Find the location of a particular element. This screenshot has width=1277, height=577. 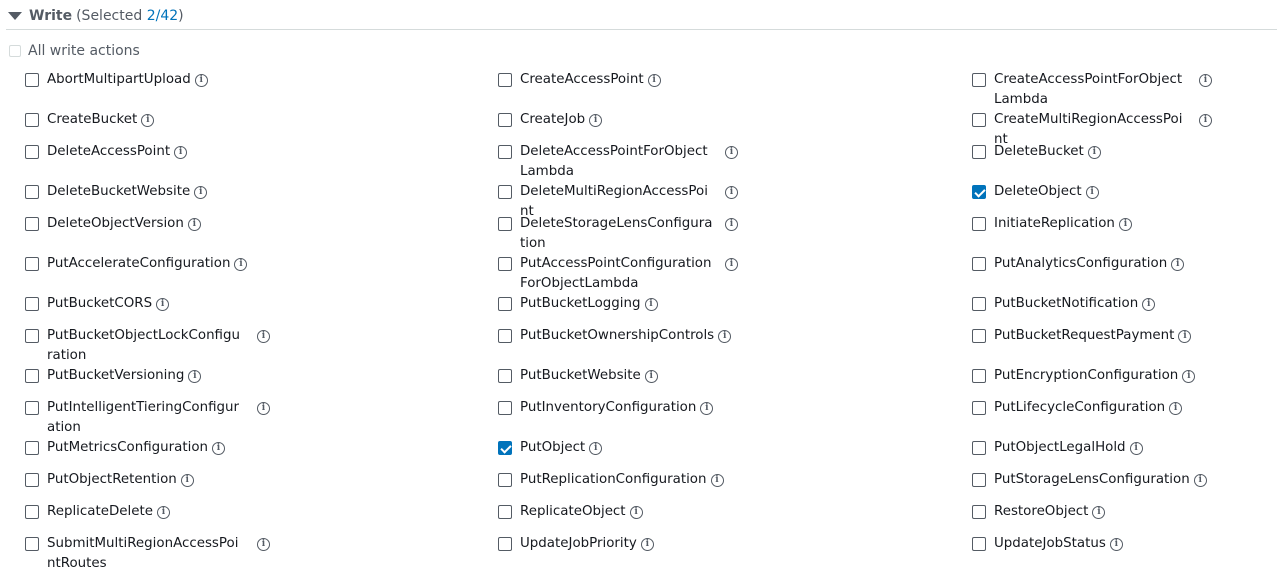

action-item: PutBucketObjectLockConfiguration i is located at coordinates (147, 346).